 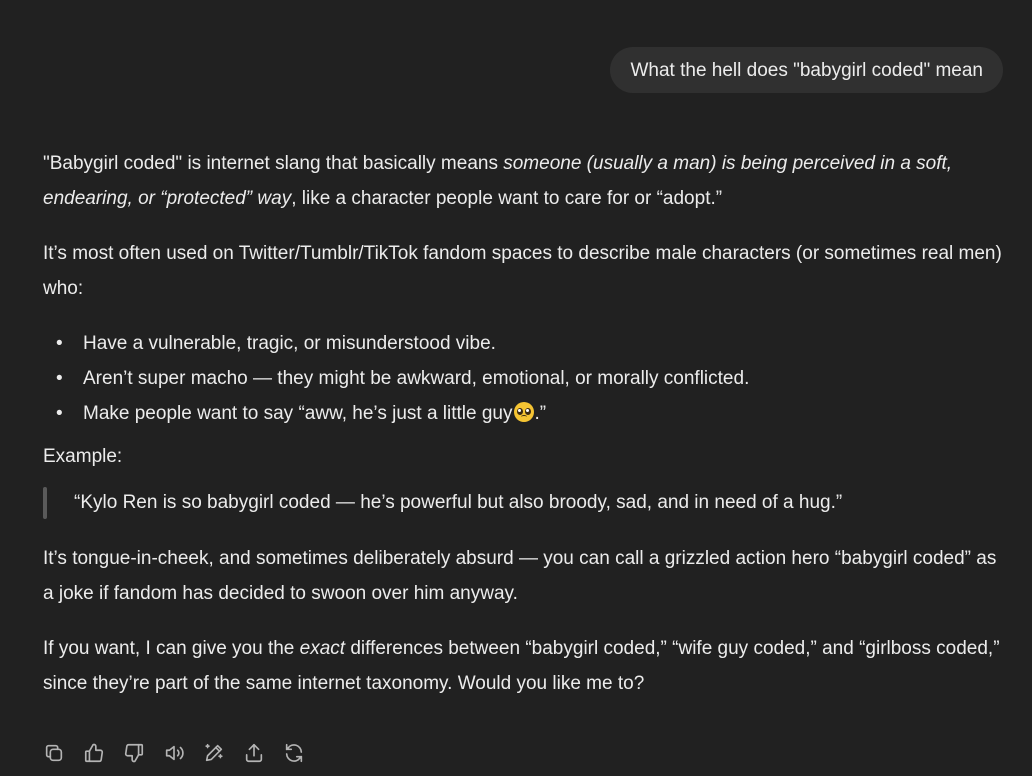 I want to click on thumbs-down-button, so click(x=143, y=753).